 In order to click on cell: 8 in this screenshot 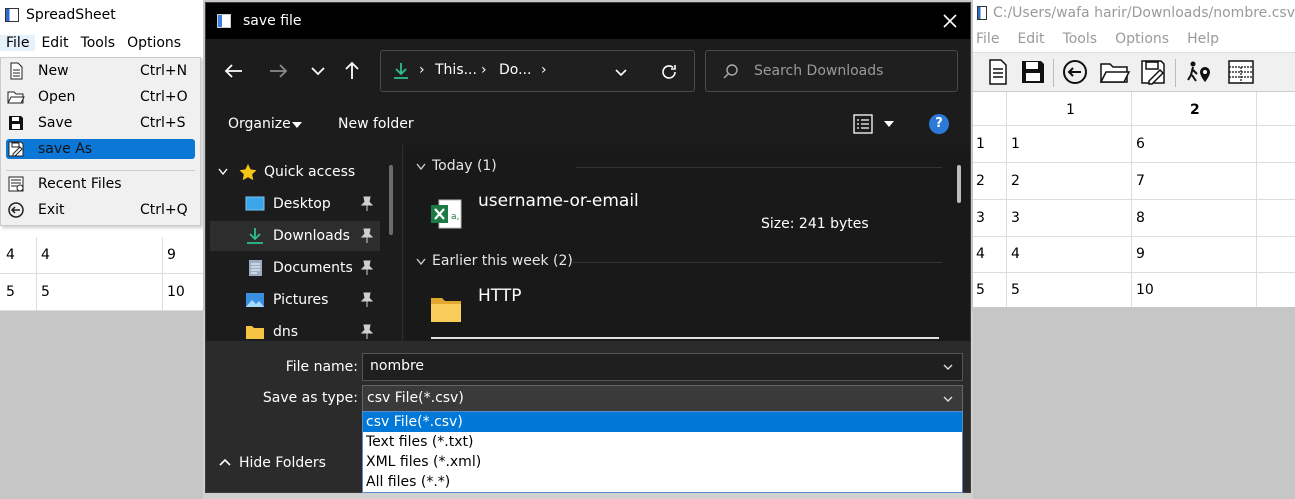, I will do `click(1140, 218)`.